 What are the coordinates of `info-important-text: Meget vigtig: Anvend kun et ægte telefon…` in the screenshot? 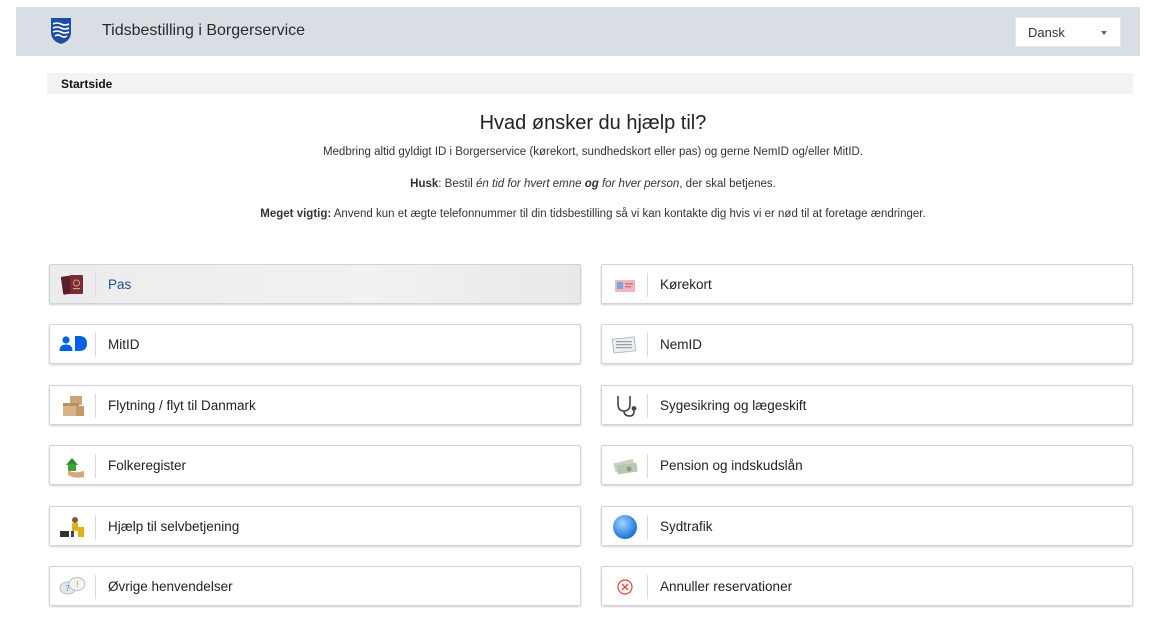 It's located at (577, 214).